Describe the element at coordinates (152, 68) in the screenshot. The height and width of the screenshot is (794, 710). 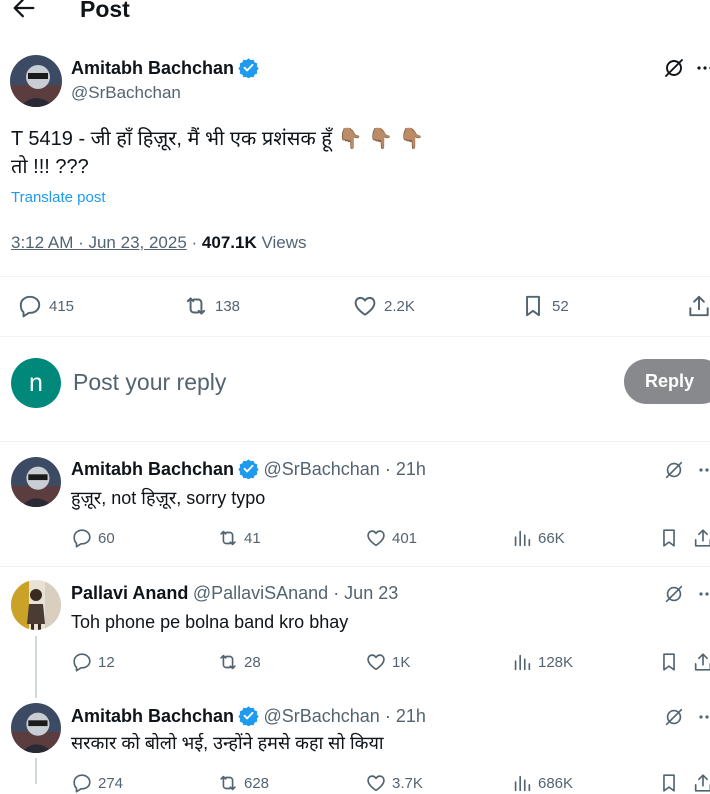
I see `author-name: Amitabh Bachchan` at that location.